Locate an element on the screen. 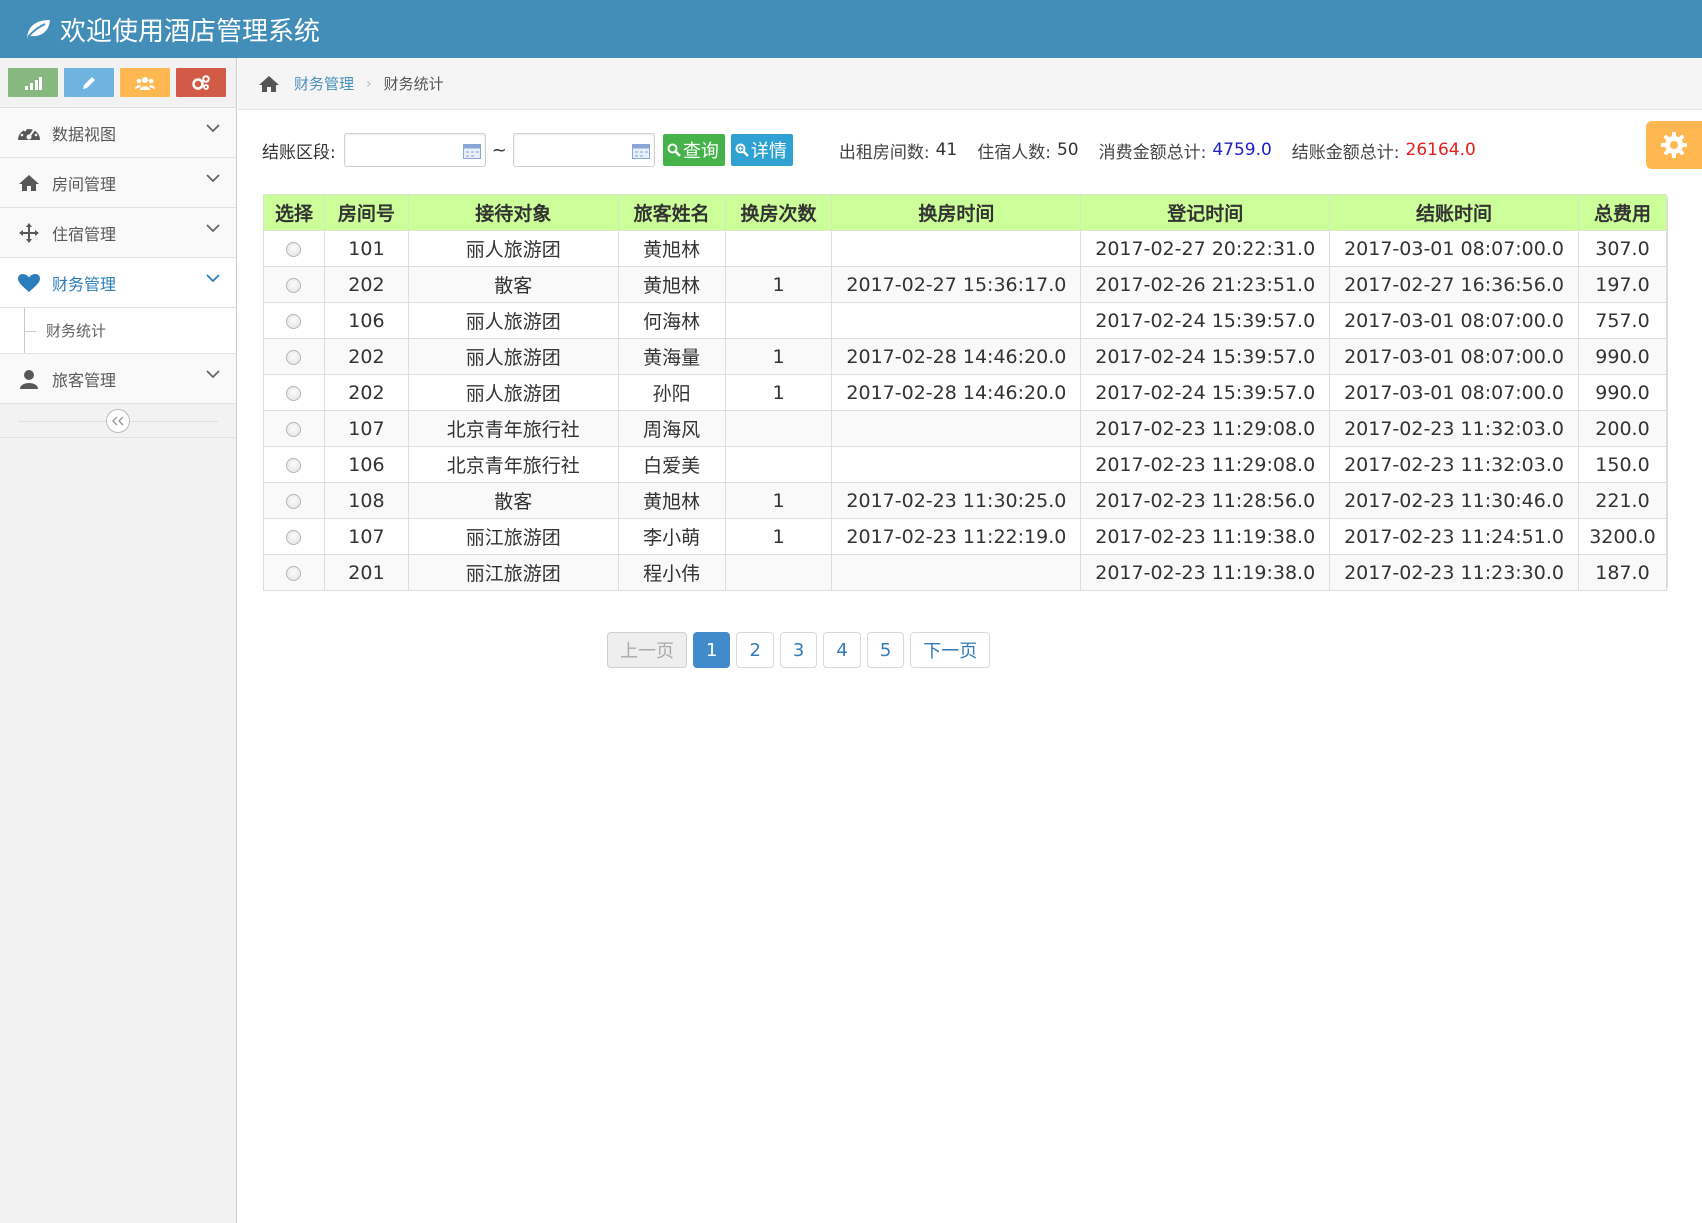  detail-button: 详情 is located at coordinates (761, 150).